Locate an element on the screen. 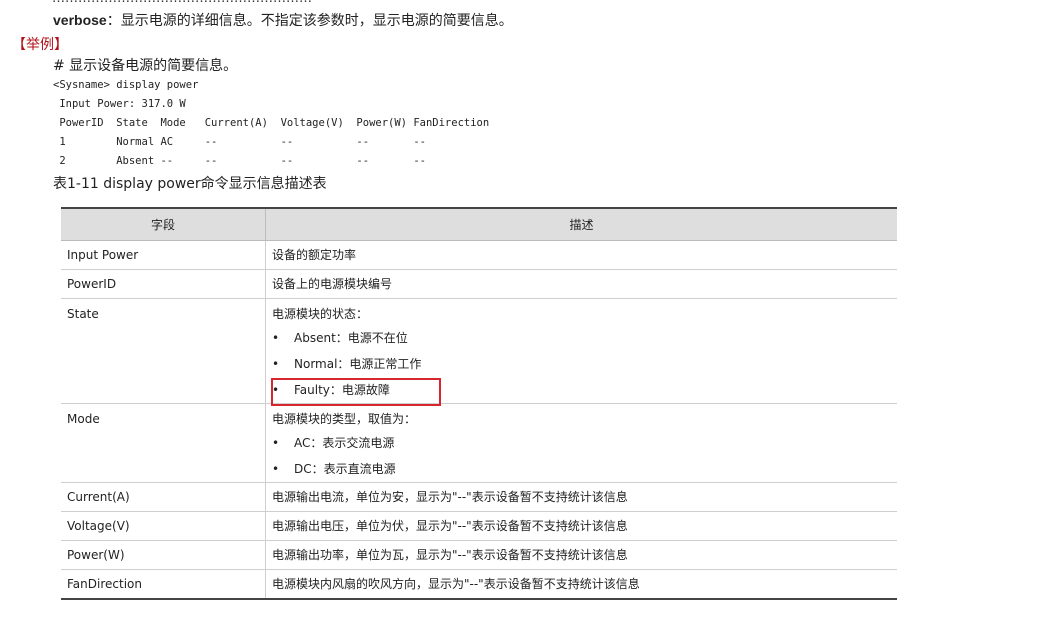  code-line: 1 Normal AC -- -- -- -- is located at coordinates (239, 142).